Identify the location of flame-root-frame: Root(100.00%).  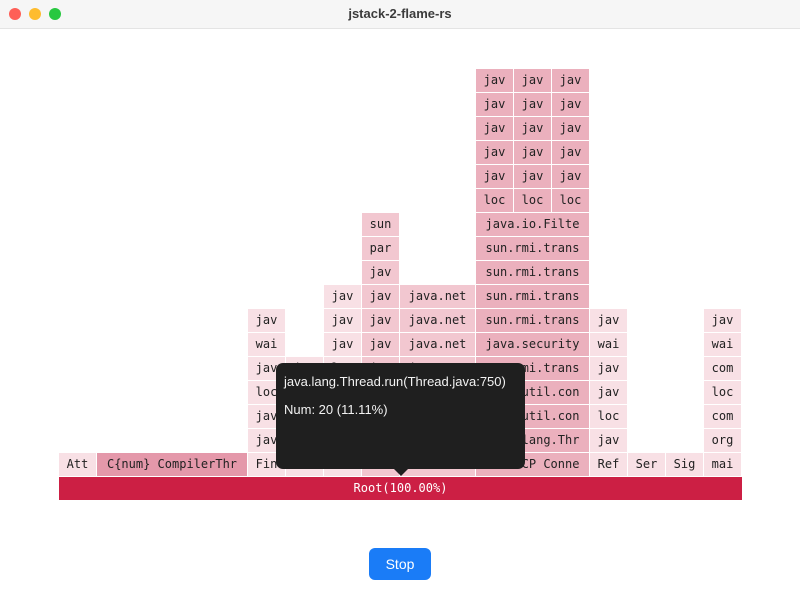
(400, 488).